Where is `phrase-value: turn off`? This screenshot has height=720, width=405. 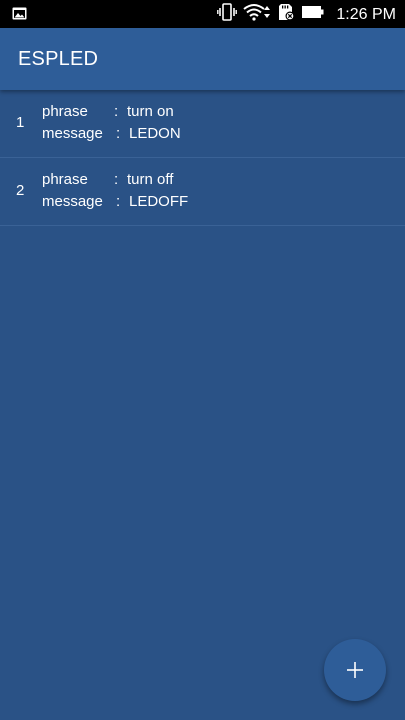 phrase-value: turn off is located at coordinates (150, 179).